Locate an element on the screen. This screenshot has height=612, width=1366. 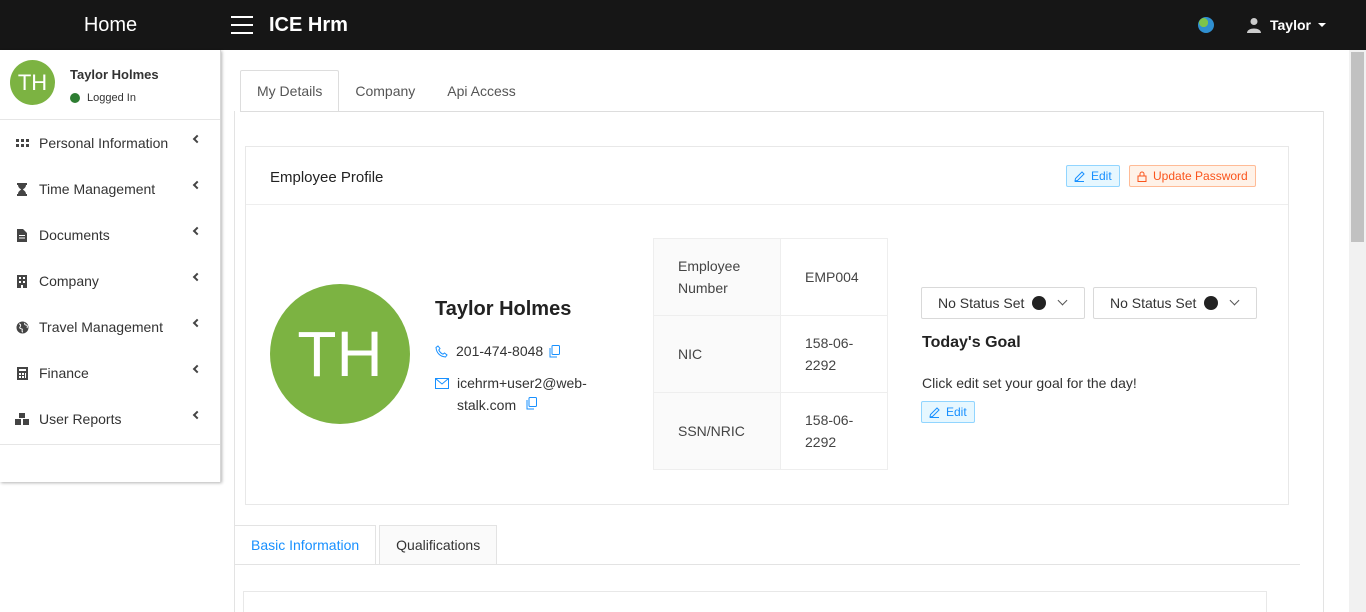
employee-email: icehrm+user2@web-stalk.com is located at coordinates (521, 394).